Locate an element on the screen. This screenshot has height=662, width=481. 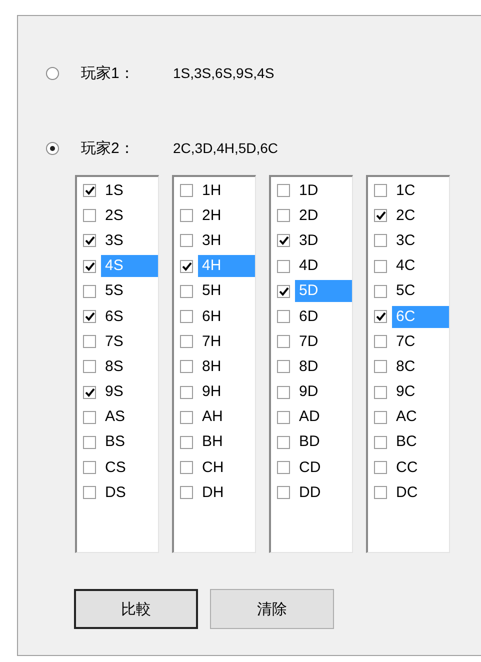
list-item: 2C is located at coordinates (420, 215).